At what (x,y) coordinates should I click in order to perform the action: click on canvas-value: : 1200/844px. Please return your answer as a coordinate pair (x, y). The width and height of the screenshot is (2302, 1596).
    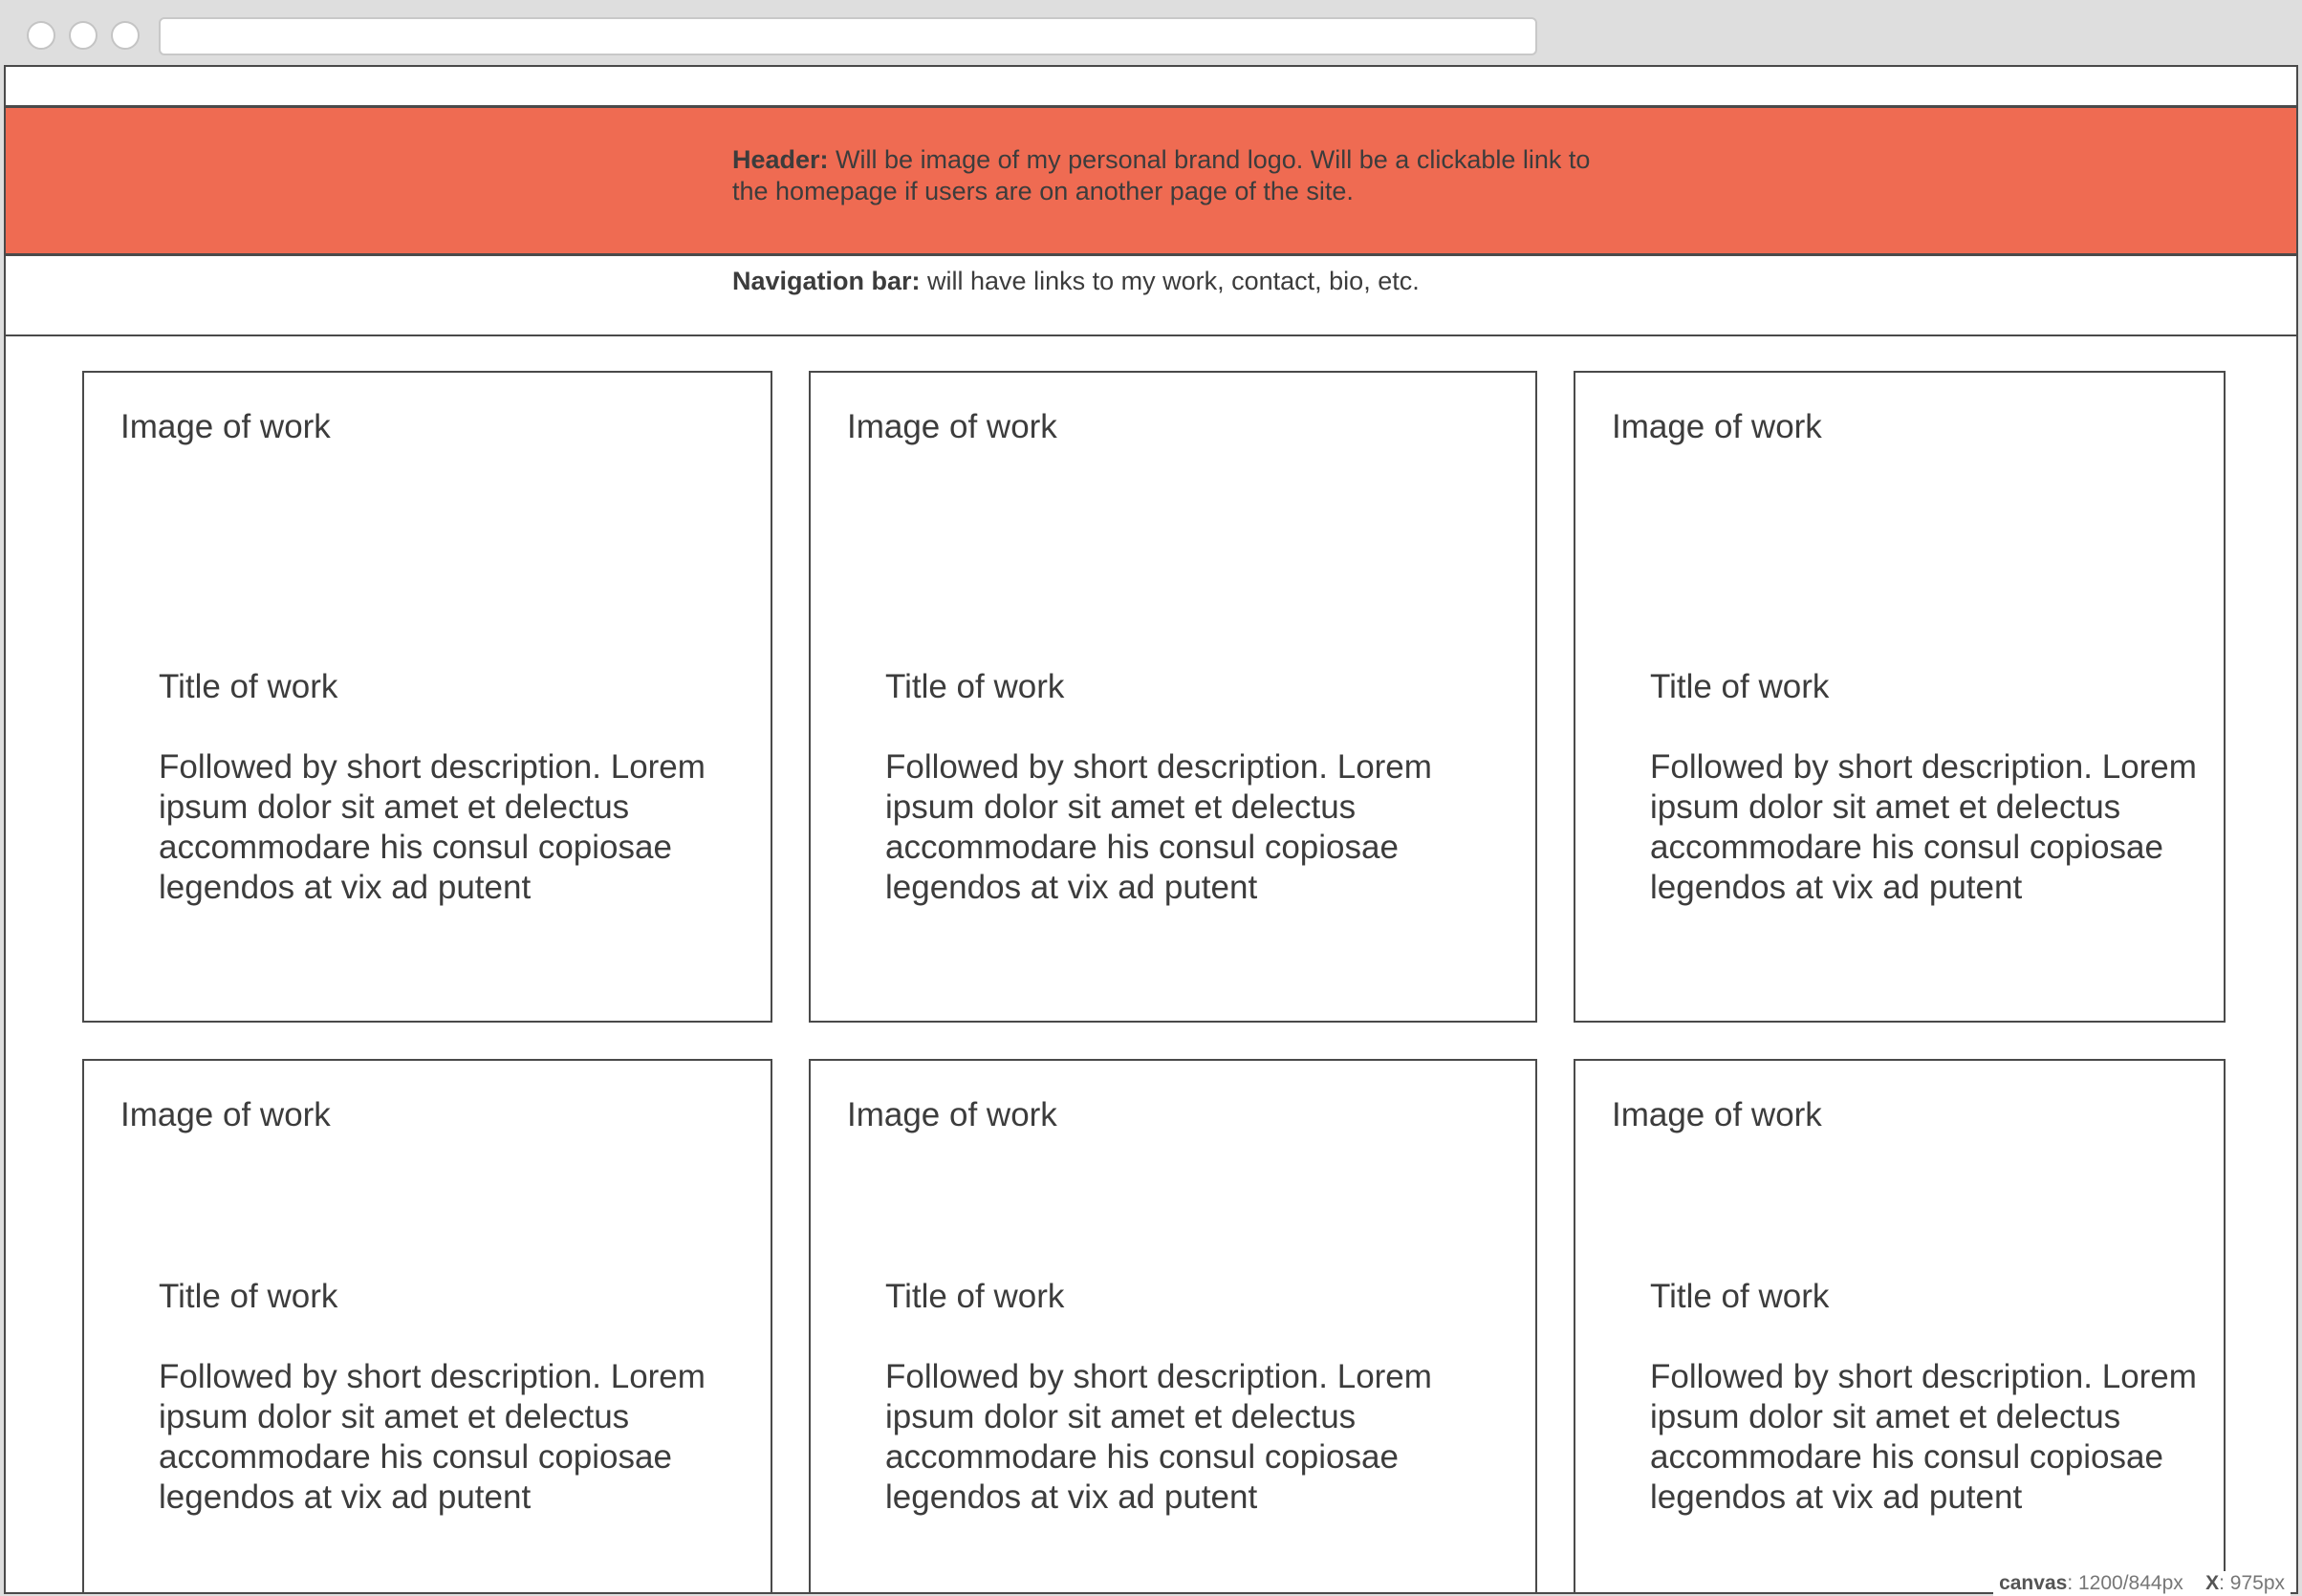
    Looking at the image, I should click on (2125, 1583).